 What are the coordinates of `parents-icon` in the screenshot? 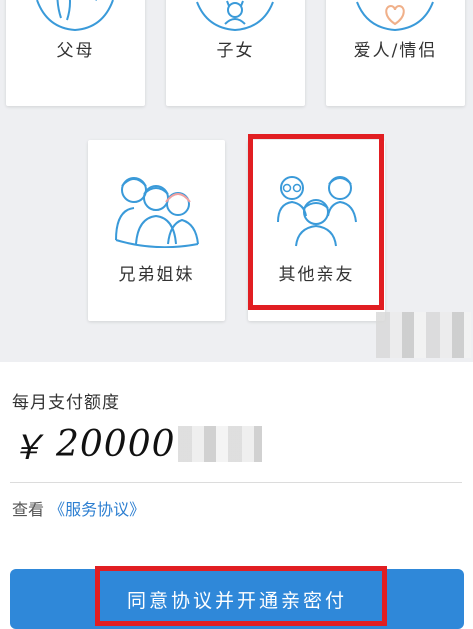 It's located at (75, 16).